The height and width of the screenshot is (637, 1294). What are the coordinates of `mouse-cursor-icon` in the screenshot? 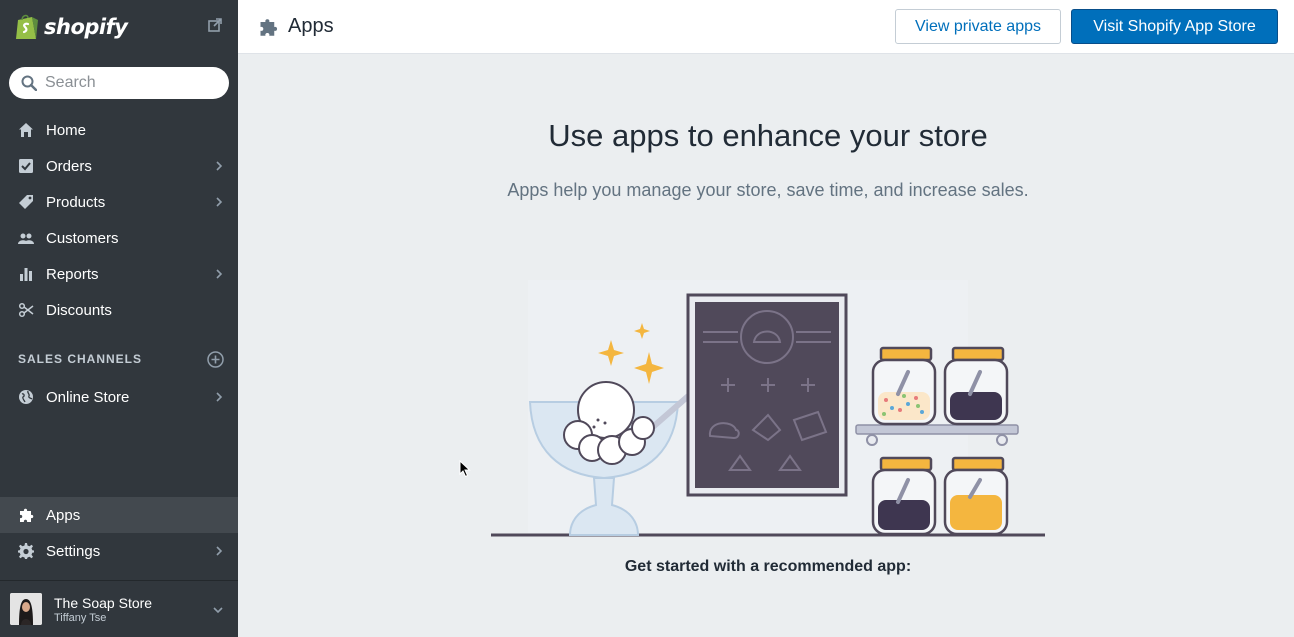 It's located at (465, 469).